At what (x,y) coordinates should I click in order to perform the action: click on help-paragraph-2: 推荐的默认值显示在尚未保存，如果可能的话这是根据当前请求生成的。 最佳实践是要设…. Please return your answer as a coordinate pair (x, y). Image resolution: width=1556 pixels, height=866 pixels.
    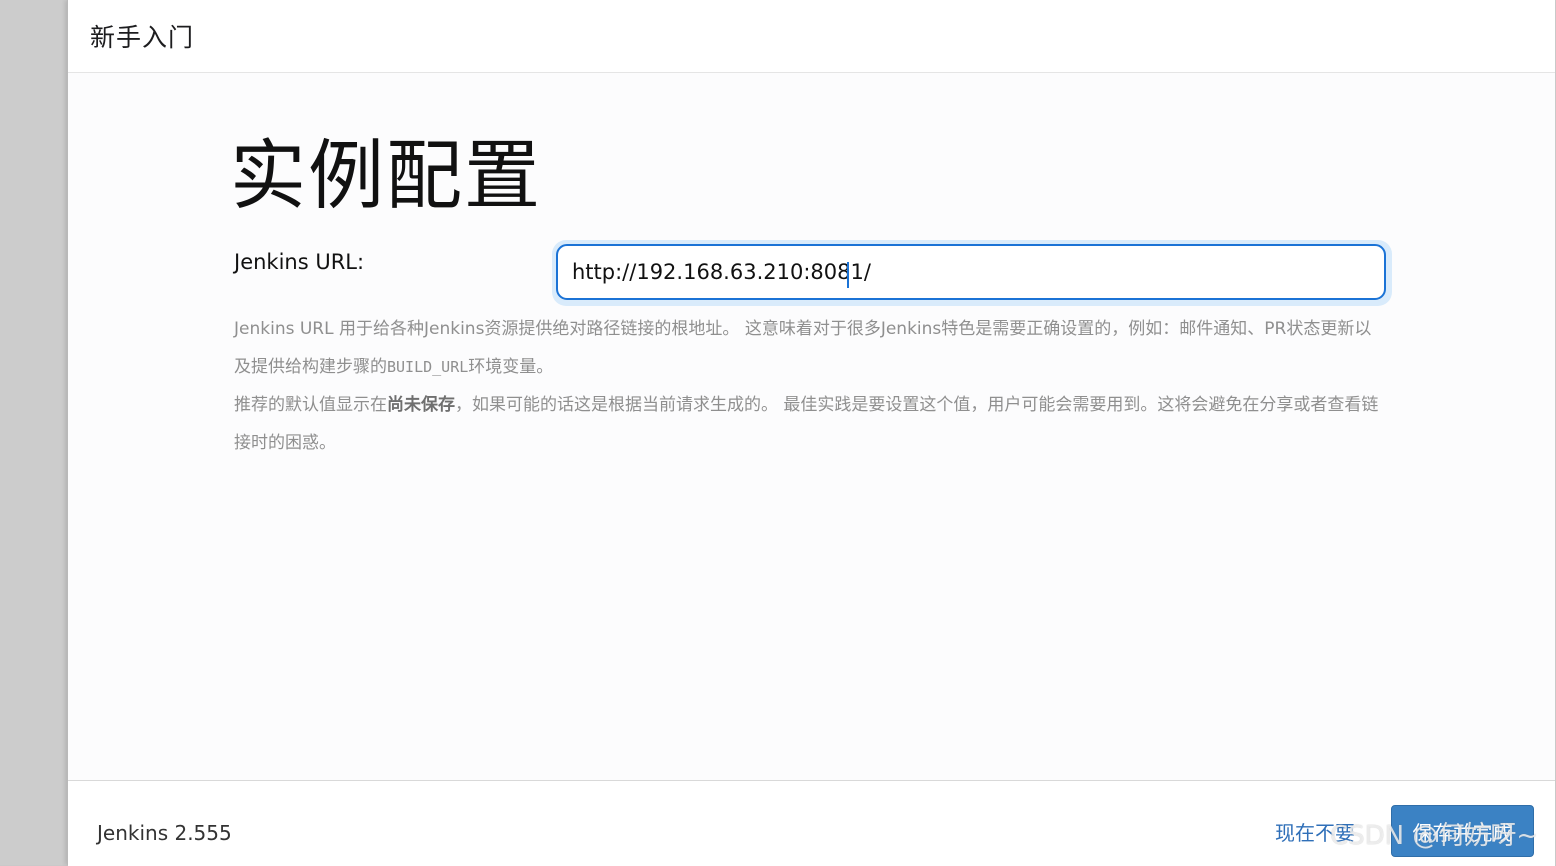
    Looking at the image, I should click on (806, 424).